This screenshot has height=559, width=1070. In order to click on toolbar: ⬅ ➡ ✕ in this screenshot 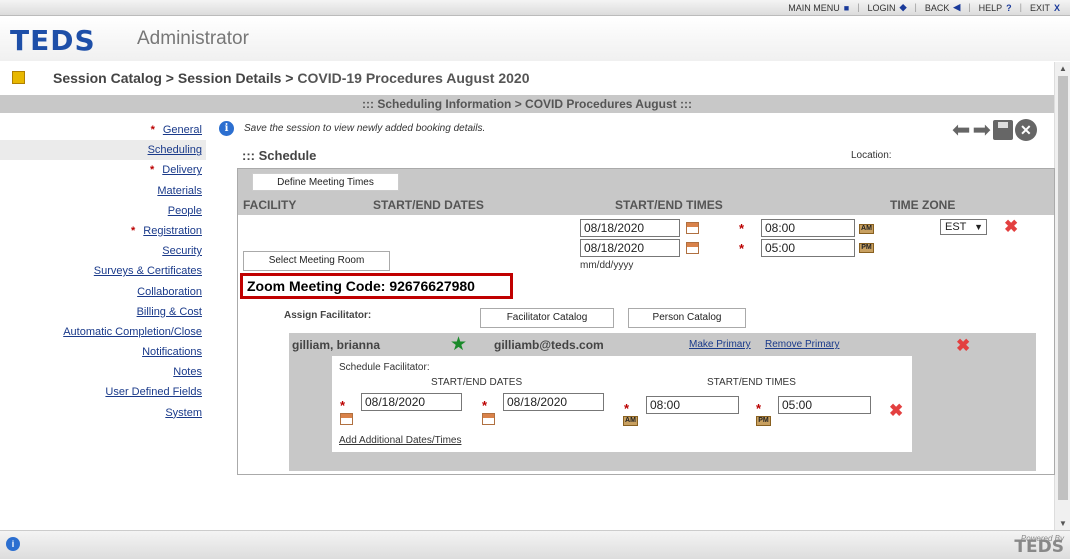, I will do `click(994, 130)`.